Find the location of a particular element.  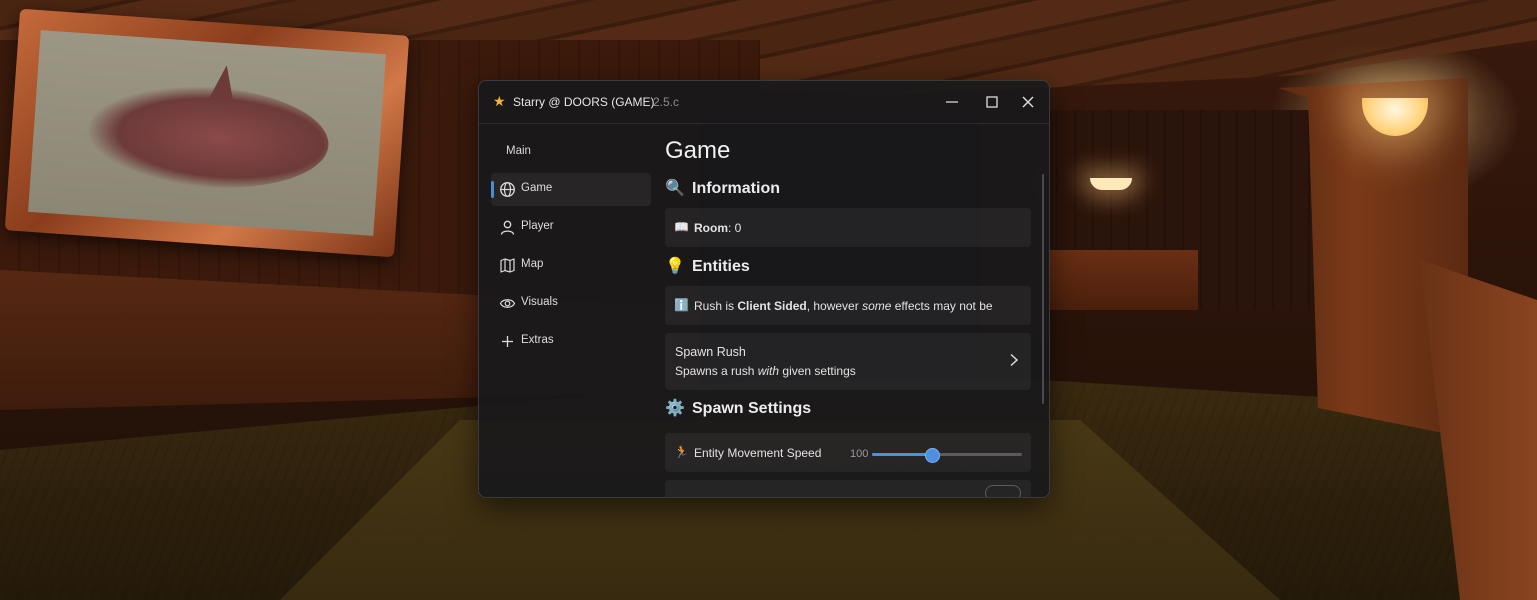

content-scrollbar is located at coordinates (1043, 289).